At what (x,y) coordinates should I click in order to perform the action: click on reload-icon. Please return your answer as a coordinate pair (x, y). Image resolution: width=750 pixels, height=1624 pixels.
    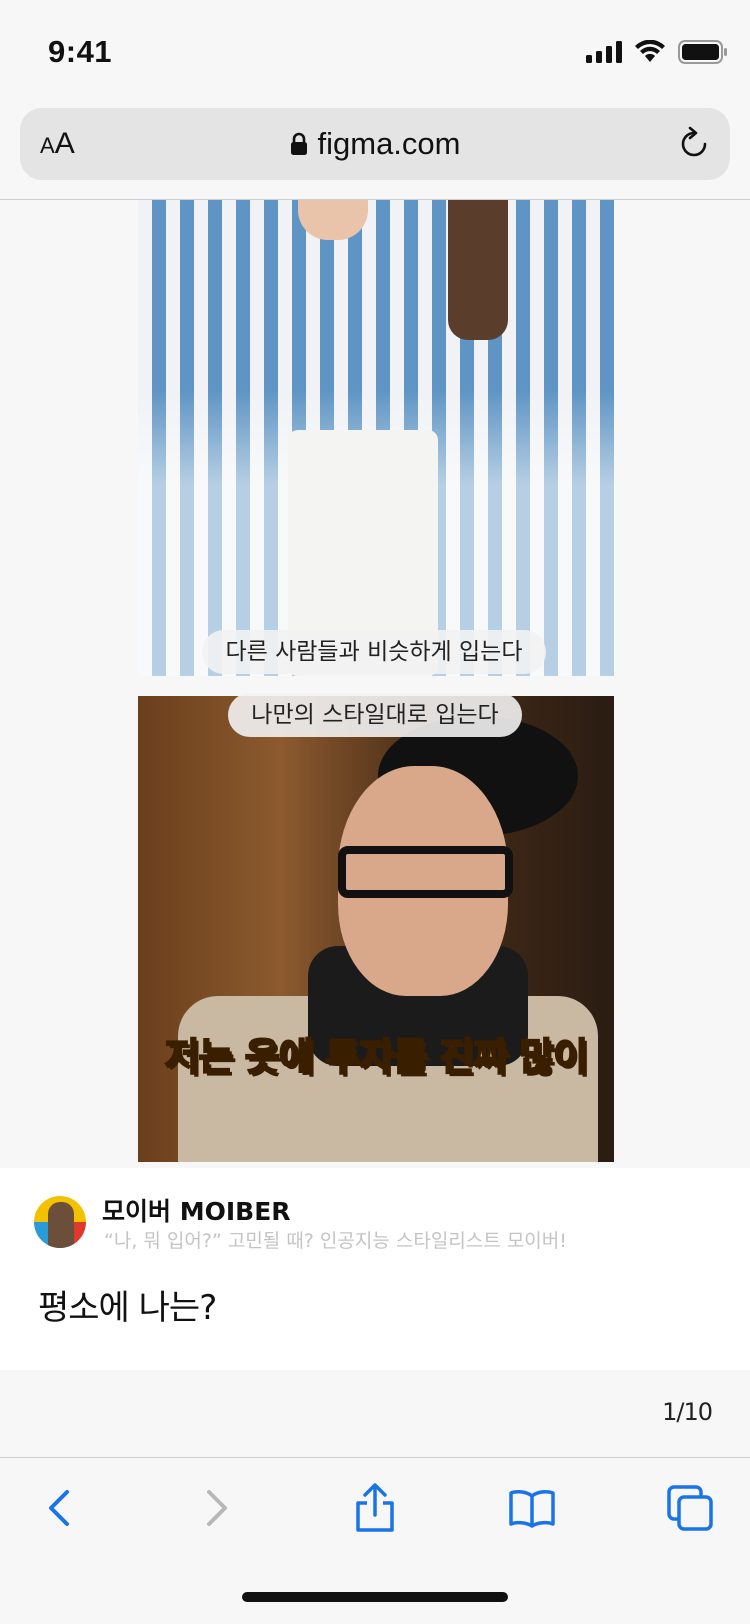
    Looking at the image, I should click on (694, 144).